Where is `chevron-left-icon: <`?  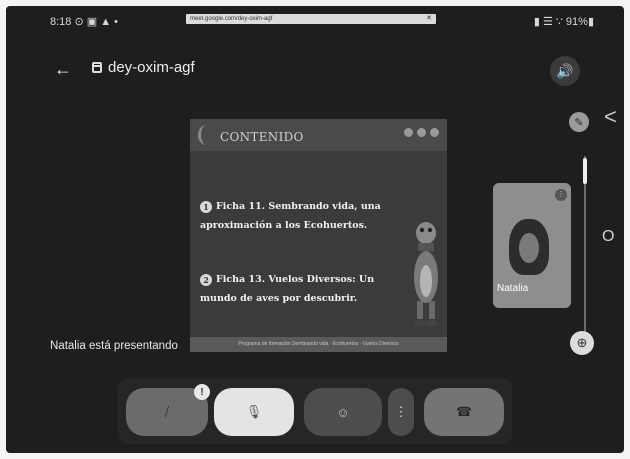 chevron-left-icon: < is located at coordinates (610, 117).